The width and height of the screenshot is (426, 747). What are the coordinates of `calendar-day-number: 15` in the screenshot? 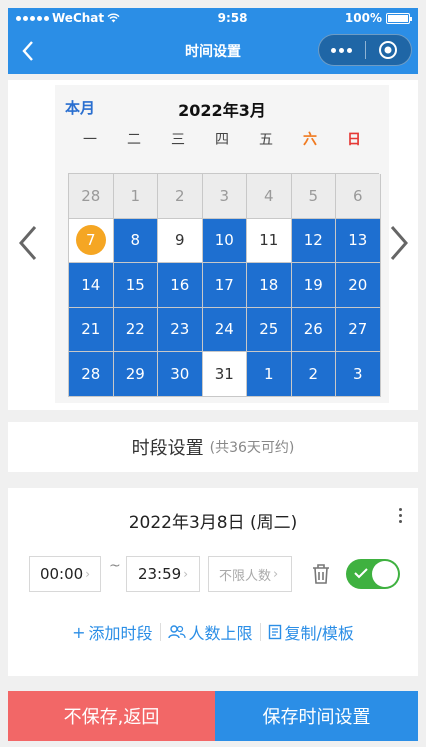 It's located at (135, 284).